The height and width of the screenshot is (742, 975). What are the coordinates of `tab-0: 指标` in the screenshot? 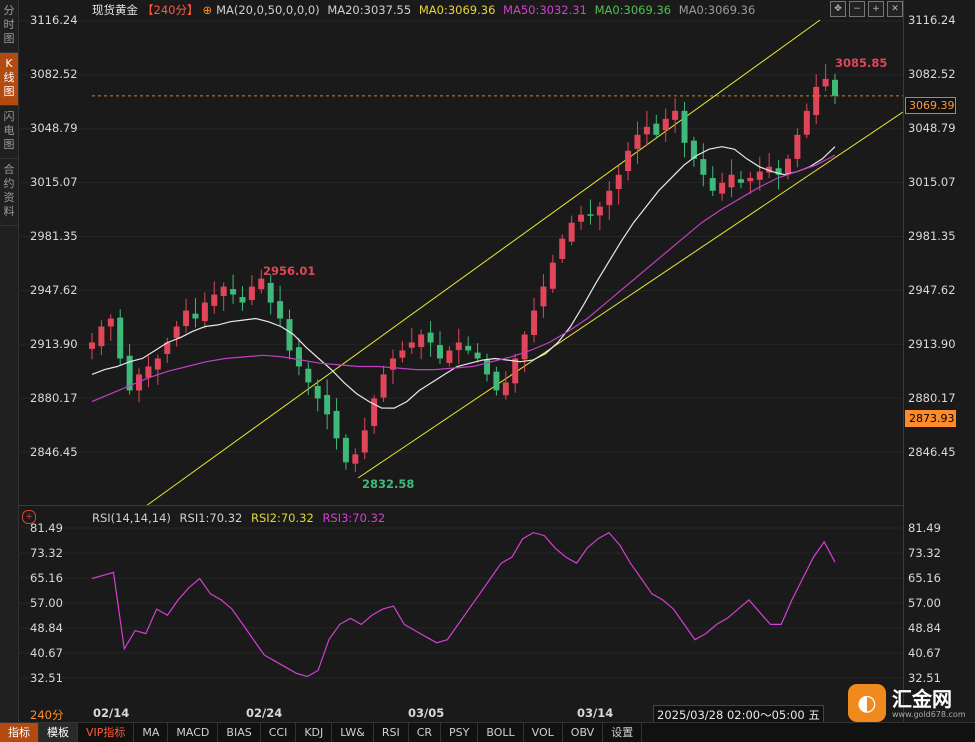 It's located at (19, 732).